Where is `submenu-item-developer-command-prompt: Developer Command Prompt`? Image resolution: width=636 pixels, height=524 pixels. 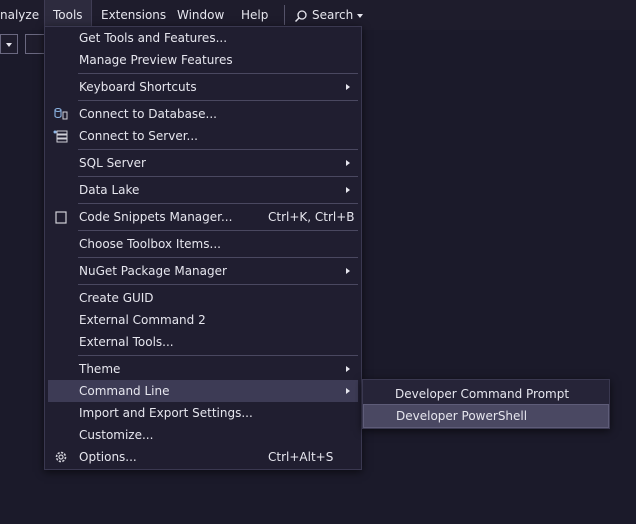 submenu-item-developer-command-prompt: Developer Command Prompt is located at coordinates (485, 394).